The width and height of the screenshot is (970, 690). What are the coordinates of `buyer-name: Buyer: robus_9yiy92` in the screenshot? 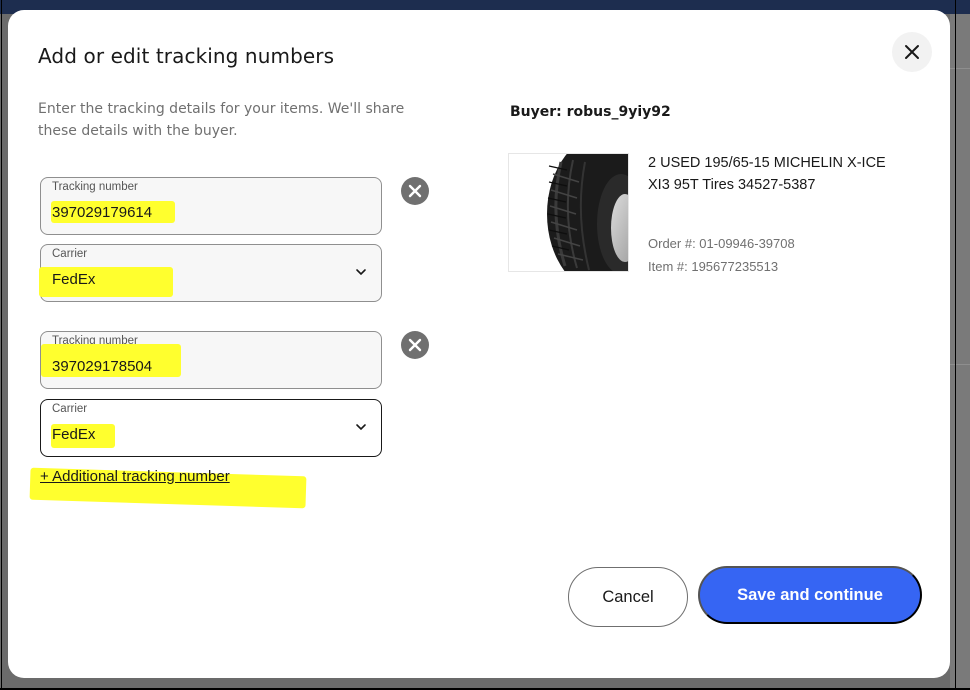 It's located at (590, 112).